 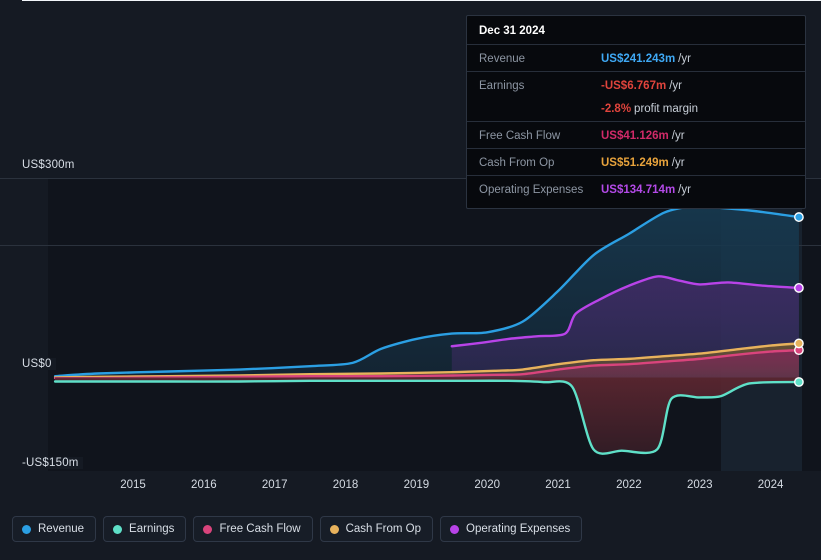 What do you see at coordinates (770, 485) in the screenshot?
I see `x-axis-tick-2024: 2024` at bounding box center [770, 485].